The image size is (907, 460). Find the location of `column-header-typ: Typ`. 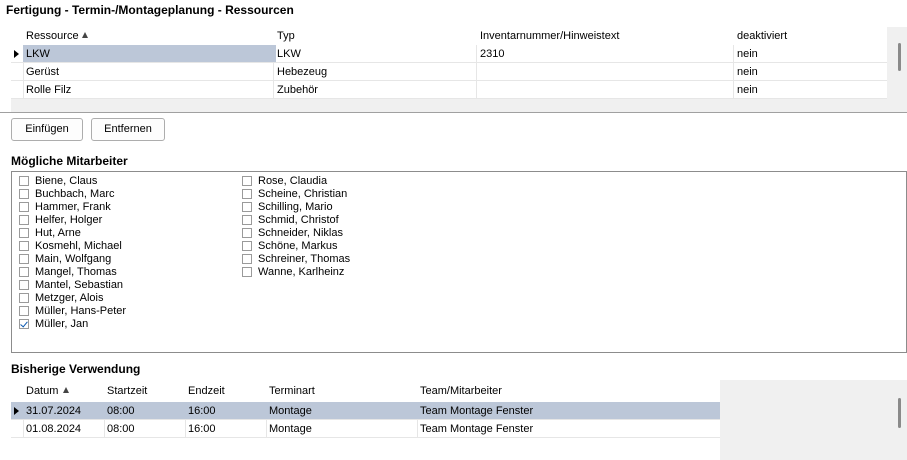

column-header-typ: Typ is located at coordinates (286, 36).